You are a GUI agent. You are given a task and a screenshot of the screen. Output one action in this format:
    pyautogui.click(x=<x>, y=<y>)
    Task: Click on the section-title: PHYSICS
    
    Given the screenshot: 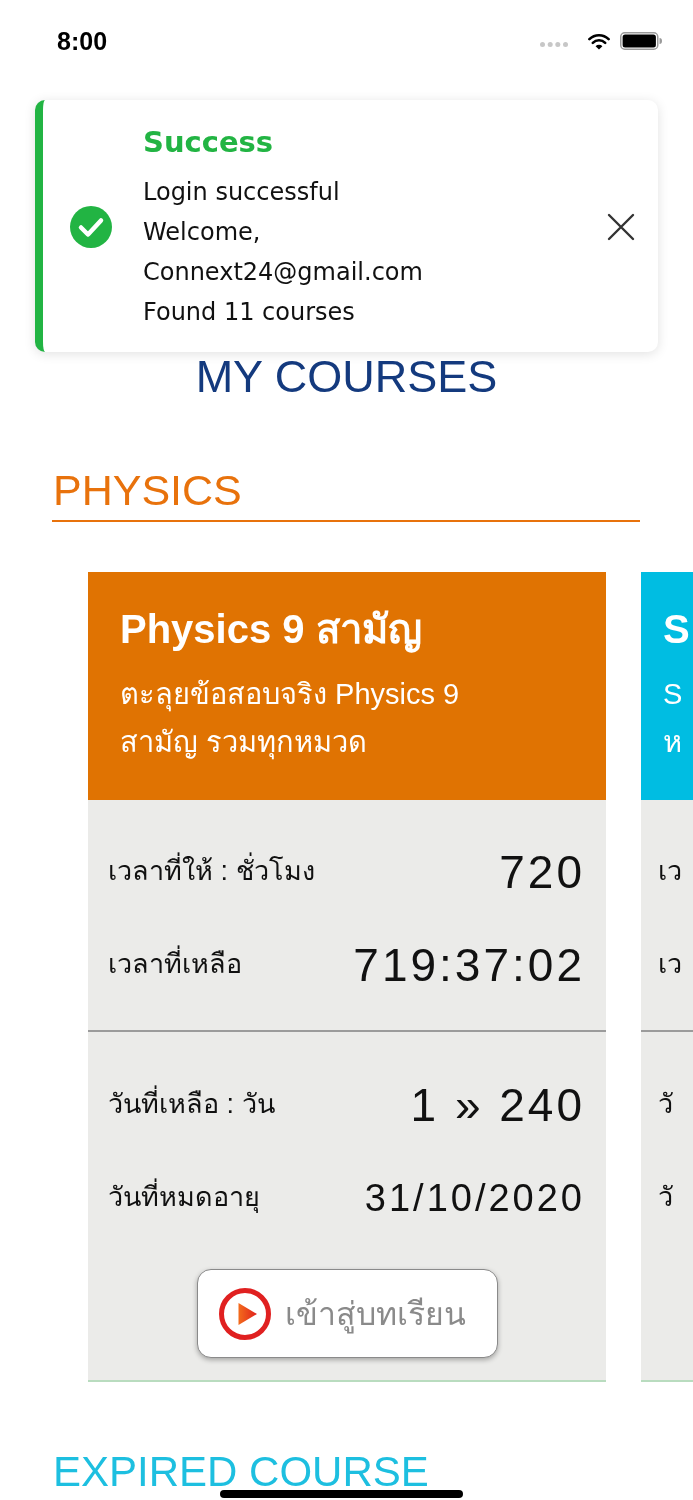 What is the action you would take?
    pyautogui.click(x=147, y=490)
    